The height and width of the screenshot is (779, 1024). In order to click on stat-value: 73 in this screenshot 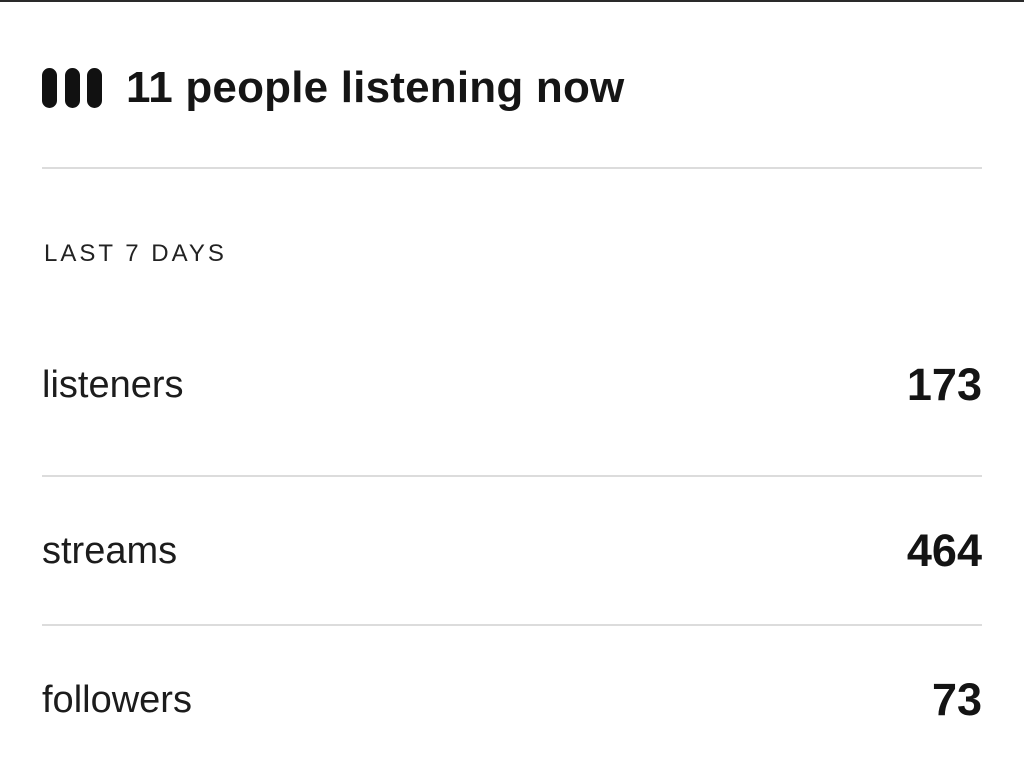, I will do `click(956, 699)`.